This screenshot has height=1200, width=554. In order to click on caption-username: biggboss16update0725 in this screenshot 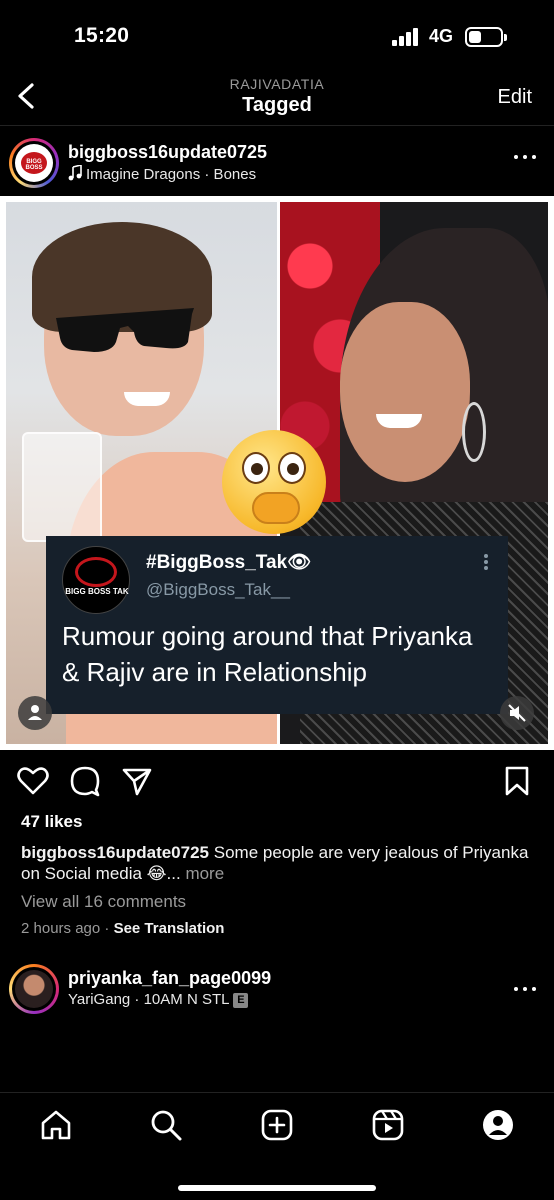, I will do `click(115, 852)`.